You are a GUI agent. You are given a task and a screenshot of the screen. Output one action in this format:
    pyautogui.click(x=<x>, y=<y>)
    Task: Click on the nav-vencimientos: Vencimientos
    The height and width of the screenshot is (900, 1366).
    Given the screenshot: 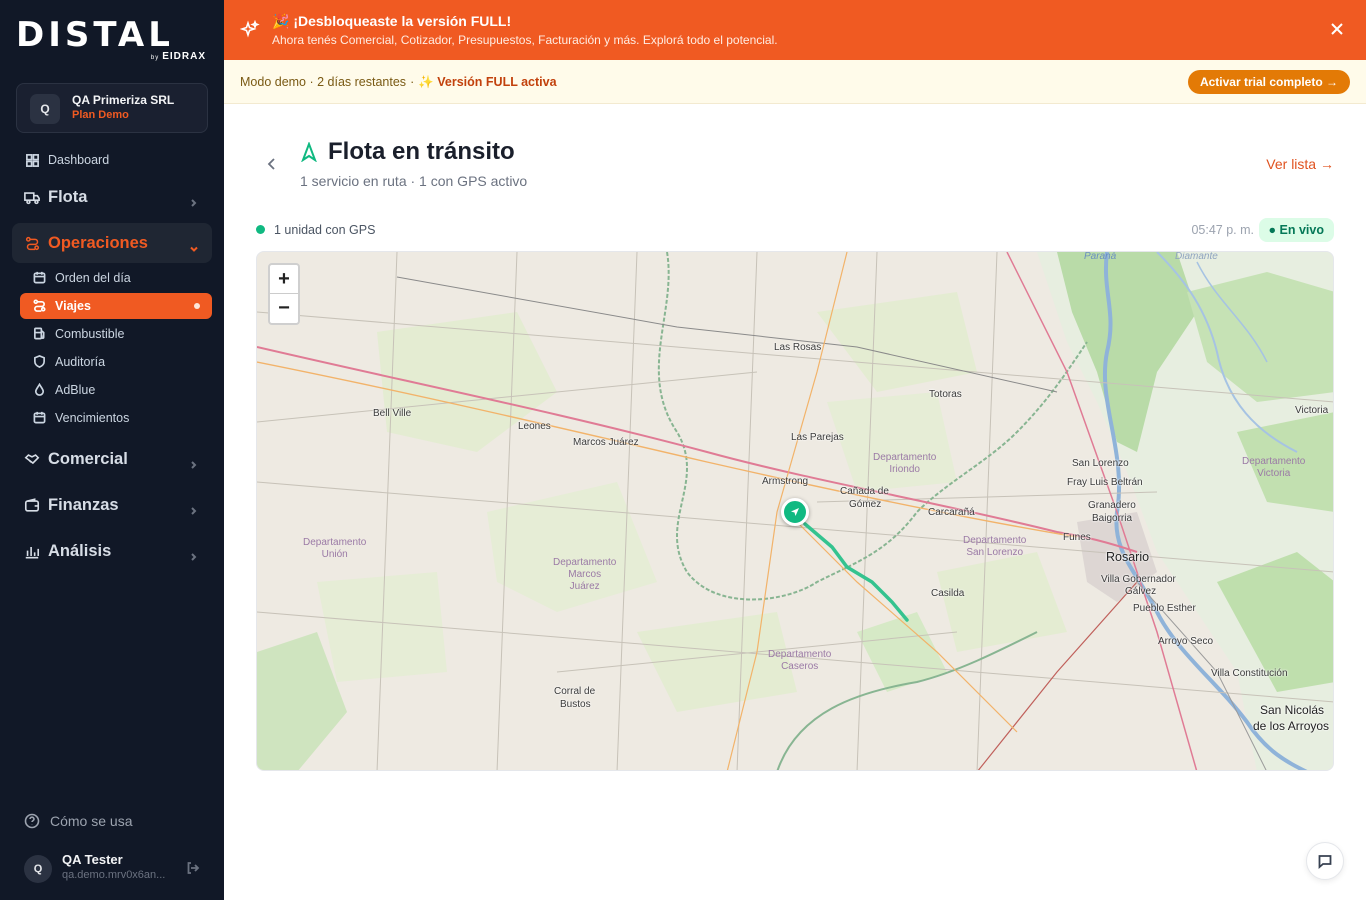 What is the action you would take?
    pyautogui.click(x=116, y=418)
    